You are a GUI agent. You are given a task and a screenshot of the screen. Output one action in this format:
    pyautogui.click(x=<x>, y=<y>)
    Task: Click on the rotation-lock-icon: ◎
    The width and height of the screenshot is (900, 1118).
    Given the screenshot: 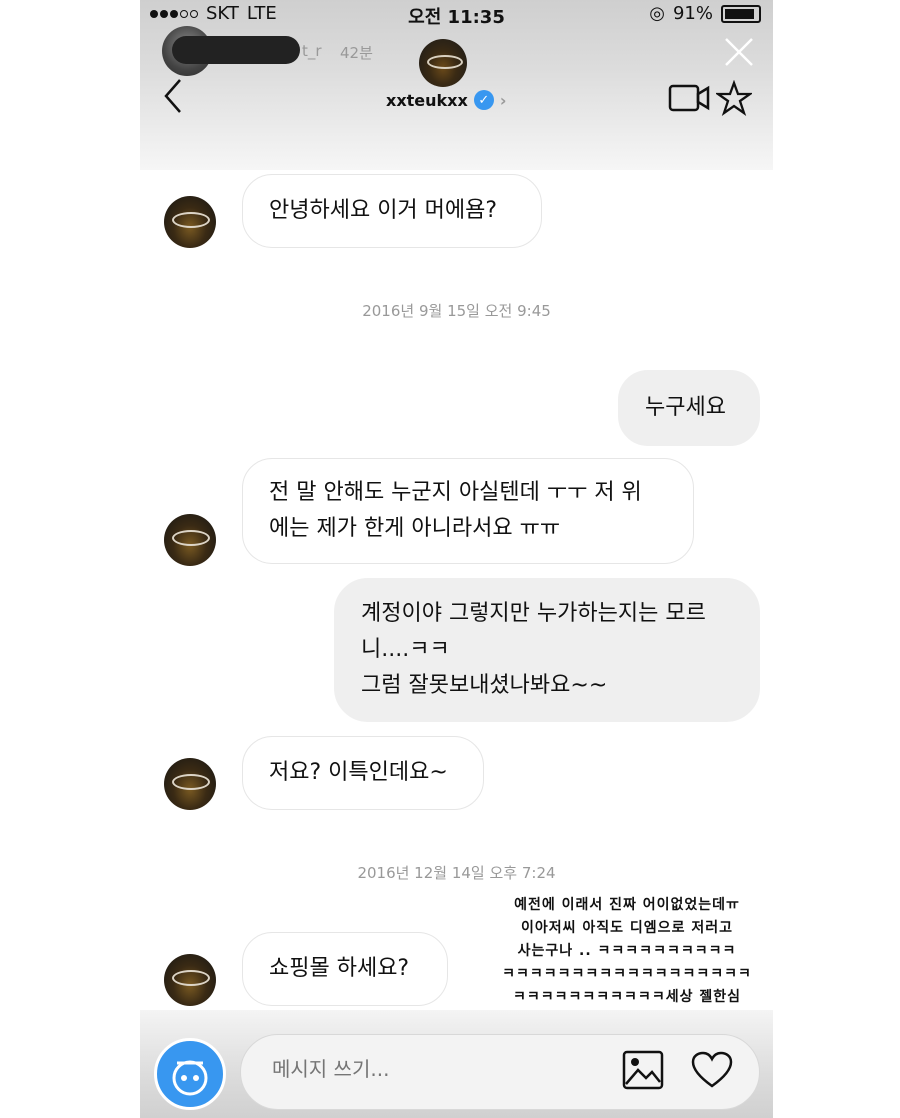 What is the action you would take?
    pyautogui.click(x=657, y=13)
    